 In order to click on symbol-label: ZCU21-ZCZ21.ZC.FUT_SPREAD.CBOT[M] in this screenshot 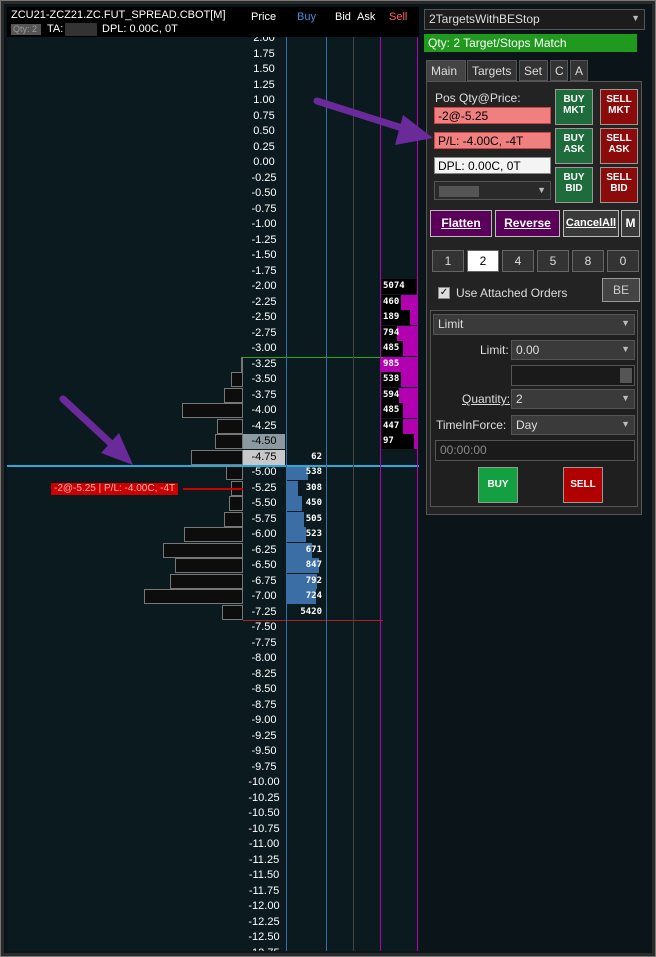, I will do `click(118, 15)`.